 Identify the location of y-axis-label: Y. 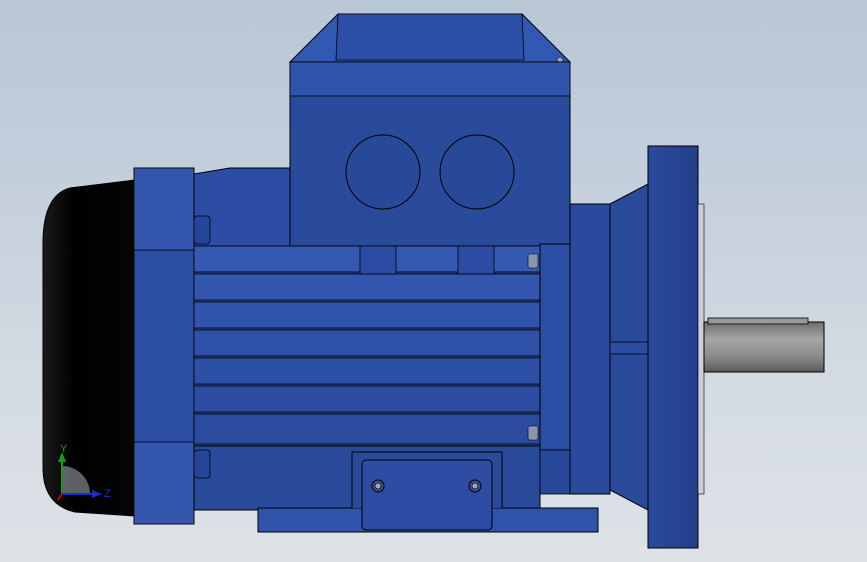
(64, 449).